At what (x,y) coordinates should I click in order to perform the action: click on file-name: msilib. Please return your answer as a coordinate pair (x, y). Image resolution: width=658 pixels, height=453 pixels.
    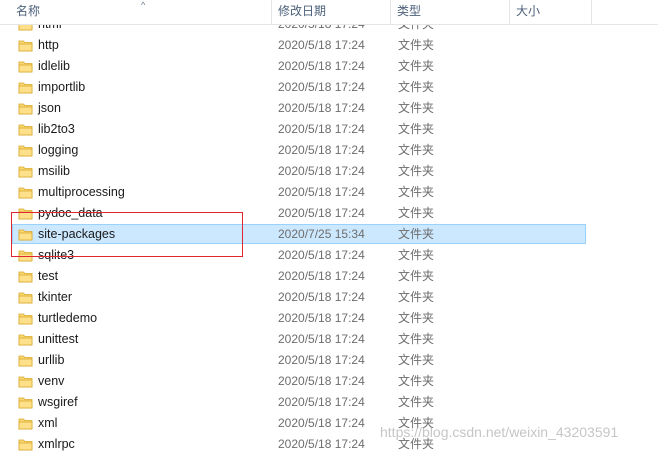
    Looking at the image, I should click on (54, 171).